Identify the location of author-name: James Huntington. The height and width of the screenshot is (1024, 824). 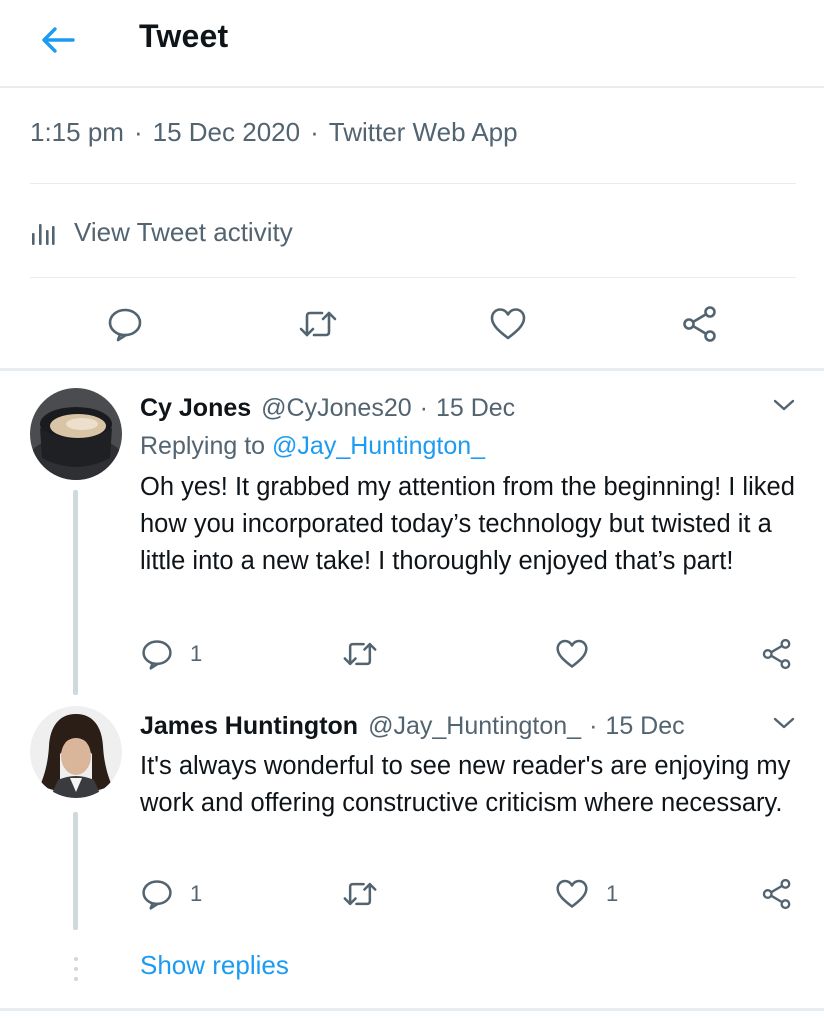
(249, 726).